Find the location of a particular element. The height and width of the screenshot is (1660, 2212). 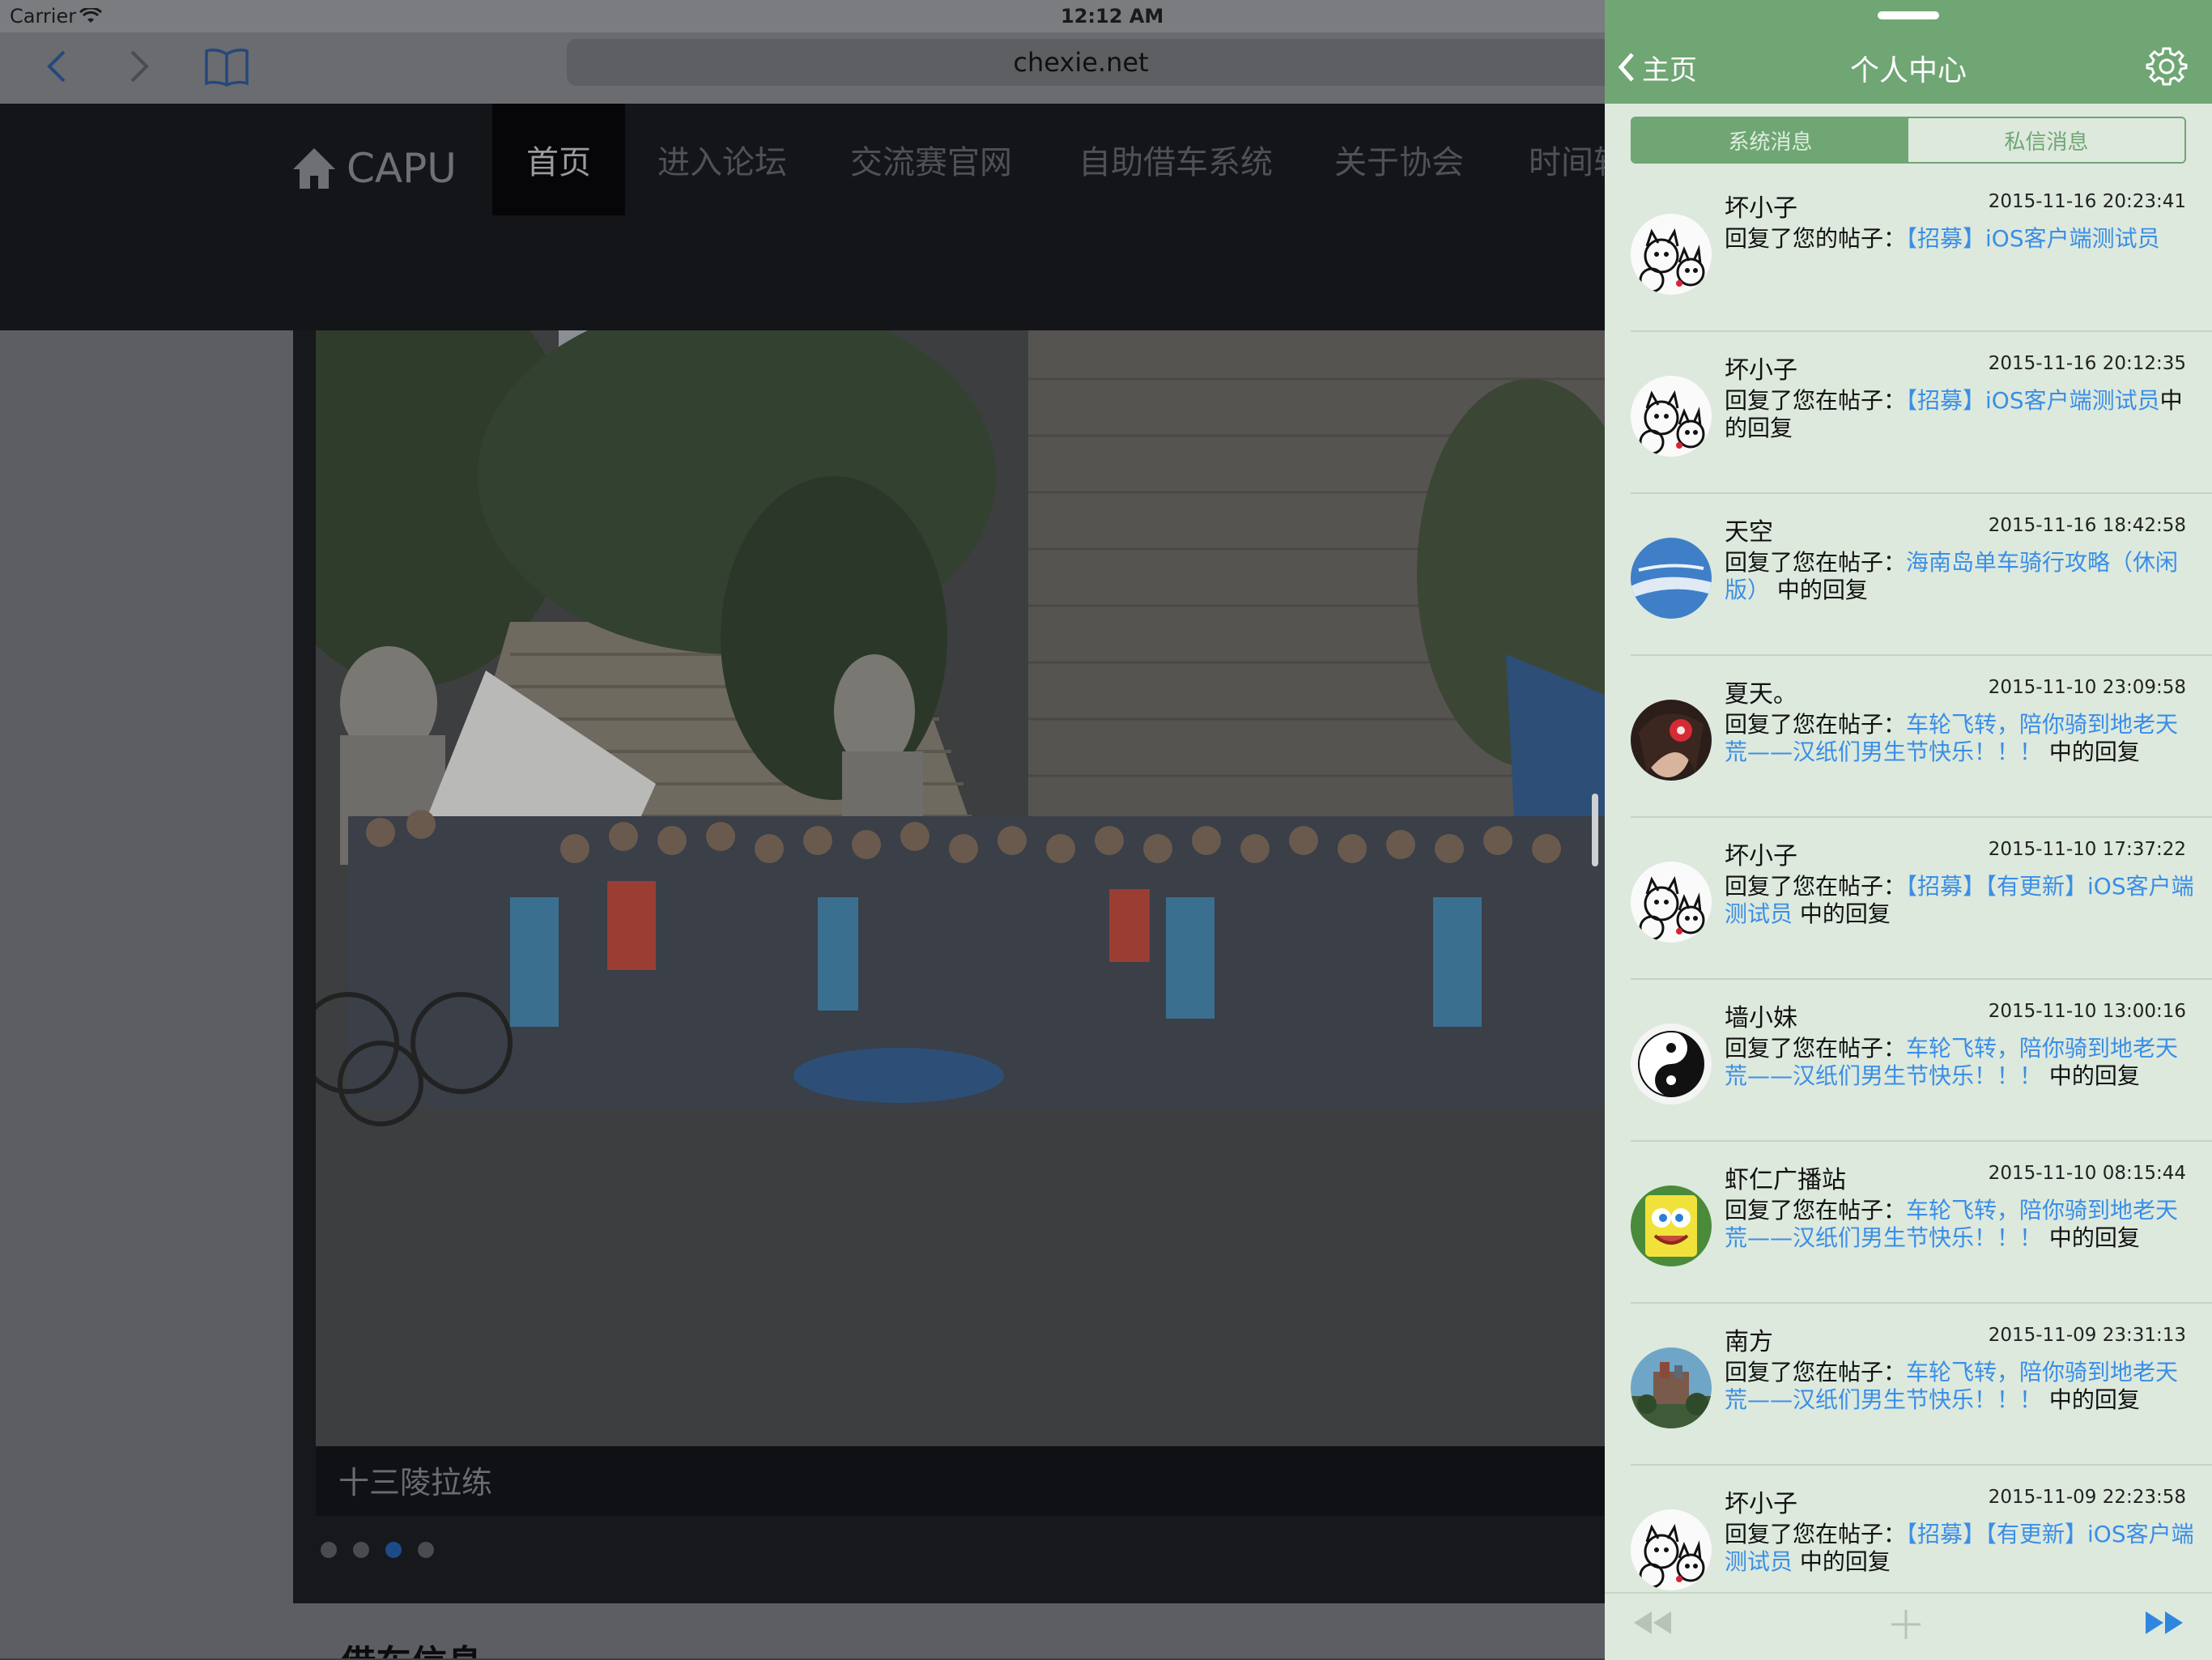

section-heading: 借车信息 is located at coordinates (412, 1646).